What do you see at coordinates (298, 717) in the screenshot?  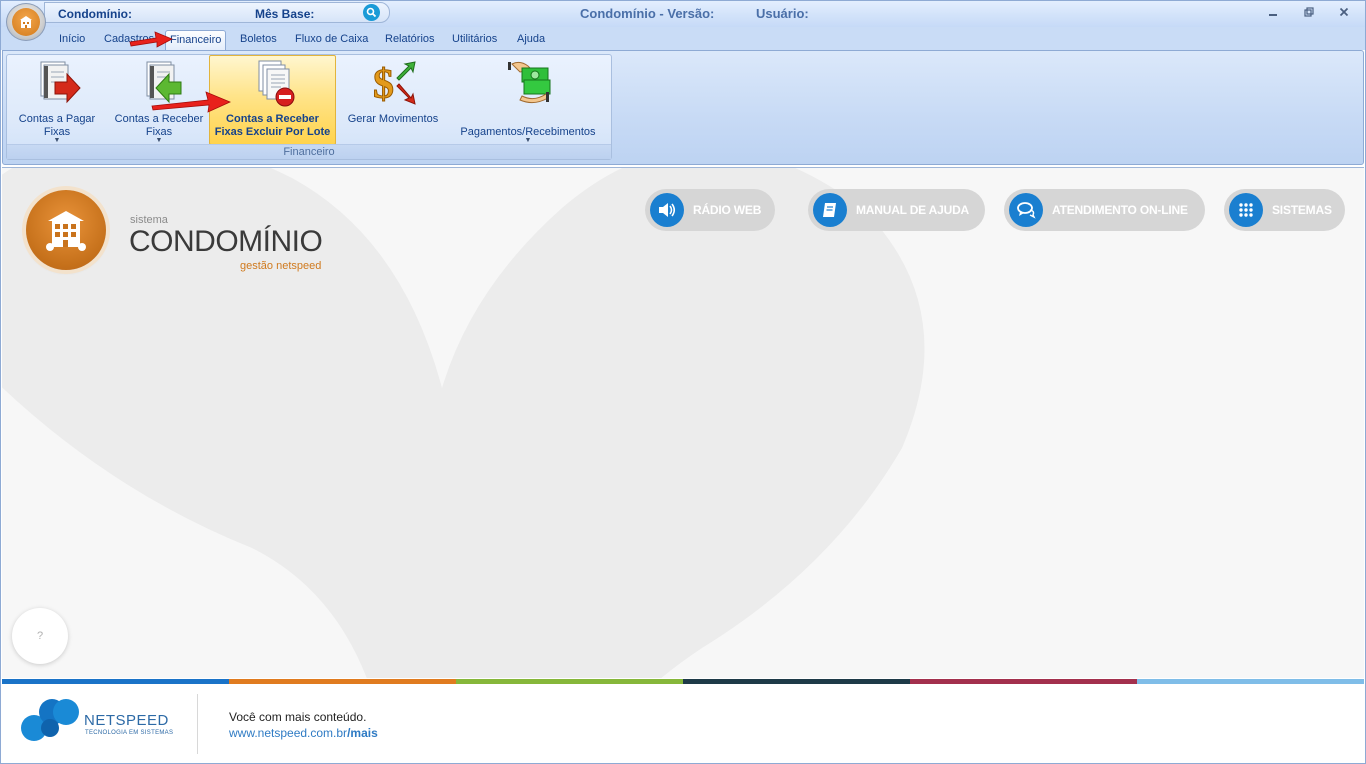 I see `footer-slogan: Você com mais conteúdo.` at bounding box center [298, 717].